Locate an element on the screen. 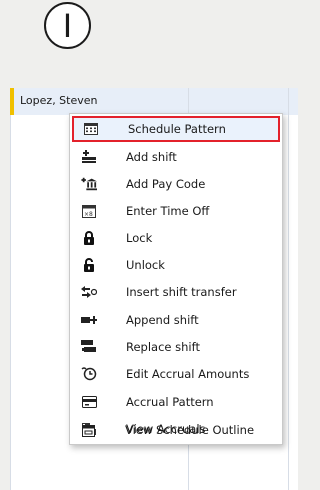 This screenshot has height=490, width=320. append-shift-icon is located at coordinates (89, 320).